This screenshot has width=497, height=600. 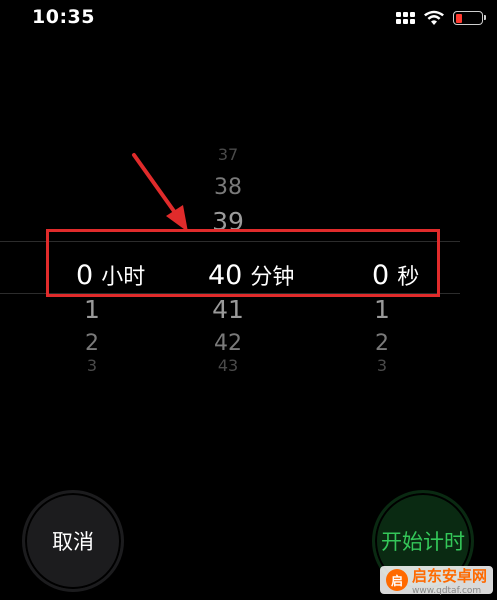 What do you see at coordinates (228, 188) in the screenshot?
I see `minutes-wheel-item: 38` at bounding box center [228, 188].